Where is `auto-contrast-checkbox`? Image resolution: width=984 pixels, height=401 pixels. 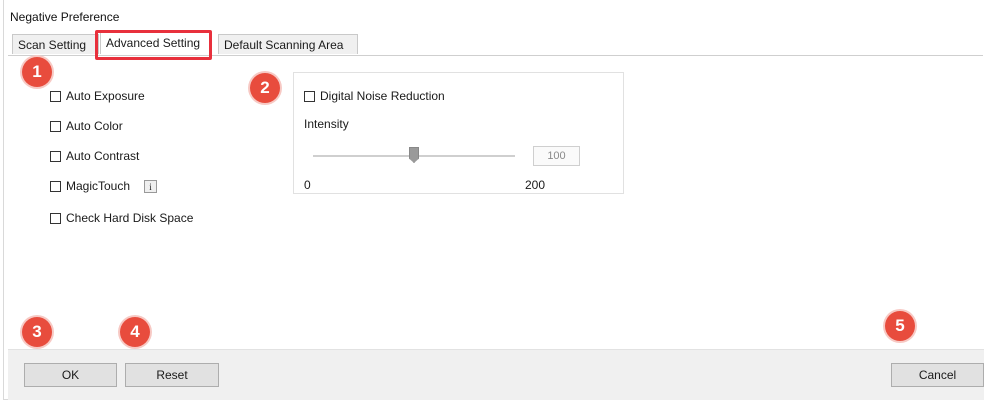
auto-contrast-checkbox is located at coordinates (55, 156).